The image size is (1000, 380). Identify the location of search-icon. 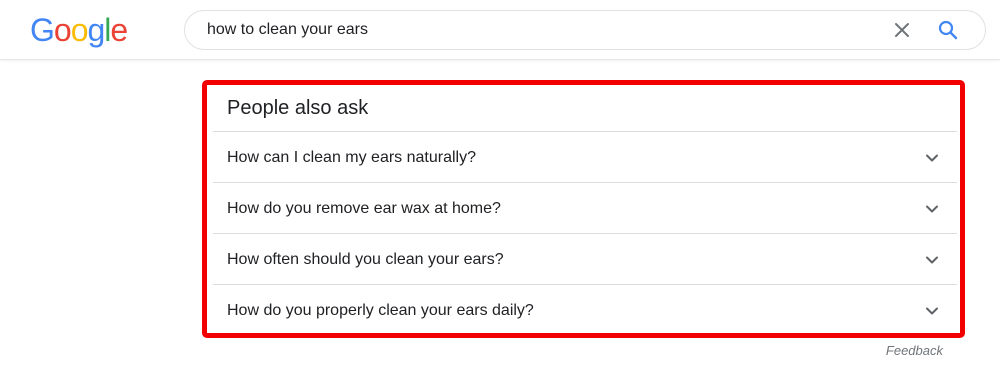
(948, 30).